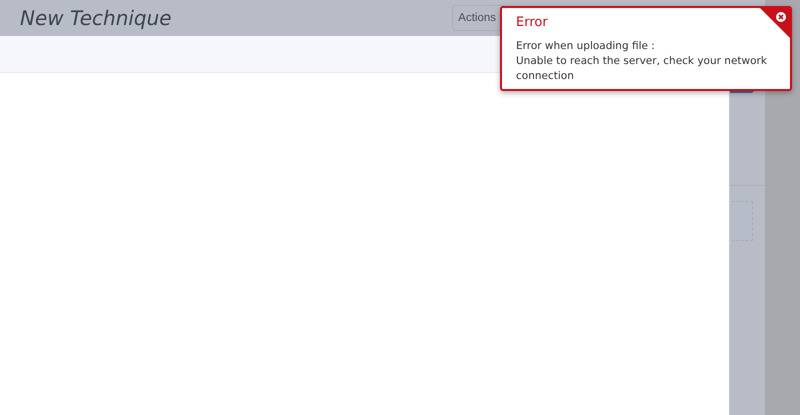  Describe the element at coordinates (532, 22) in the screenshot. I see `toast-title: Error` at that location.